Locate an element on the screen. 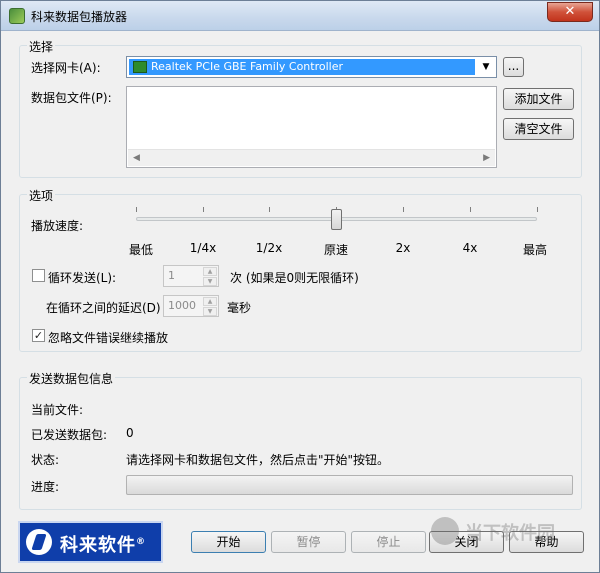 Image resolution: width=600 pixels, height=573 pixels. window-title: 科来数据包播放器 is located at coordinates (79, 17).